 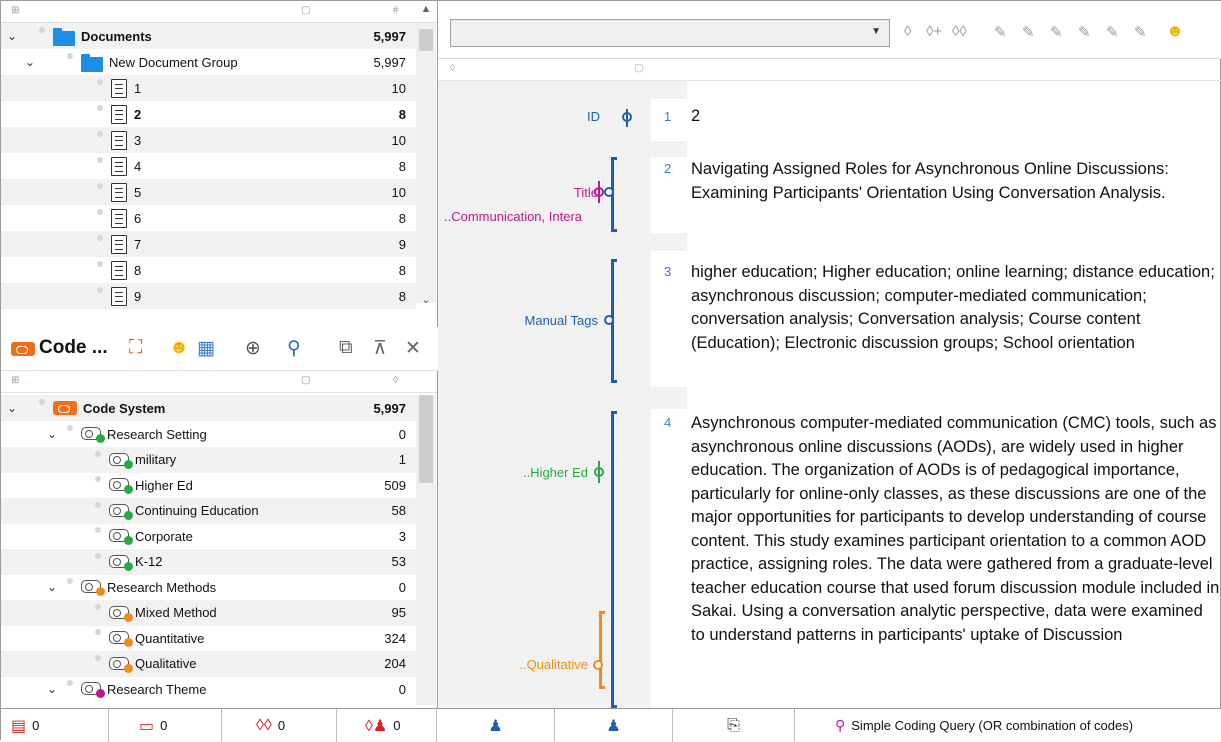 I want to click on document-selector: ▼, so click(x=670, y=33).